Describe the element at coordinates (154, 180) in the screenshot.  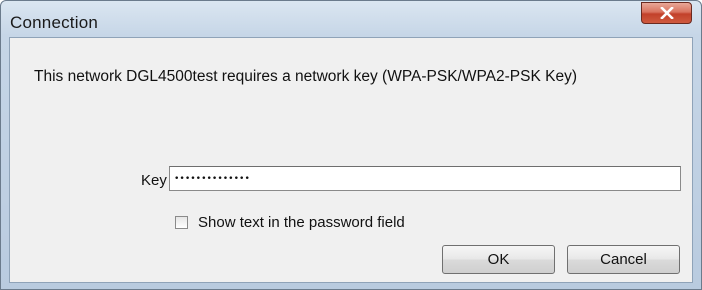
I see `key-label: Key` at that location.